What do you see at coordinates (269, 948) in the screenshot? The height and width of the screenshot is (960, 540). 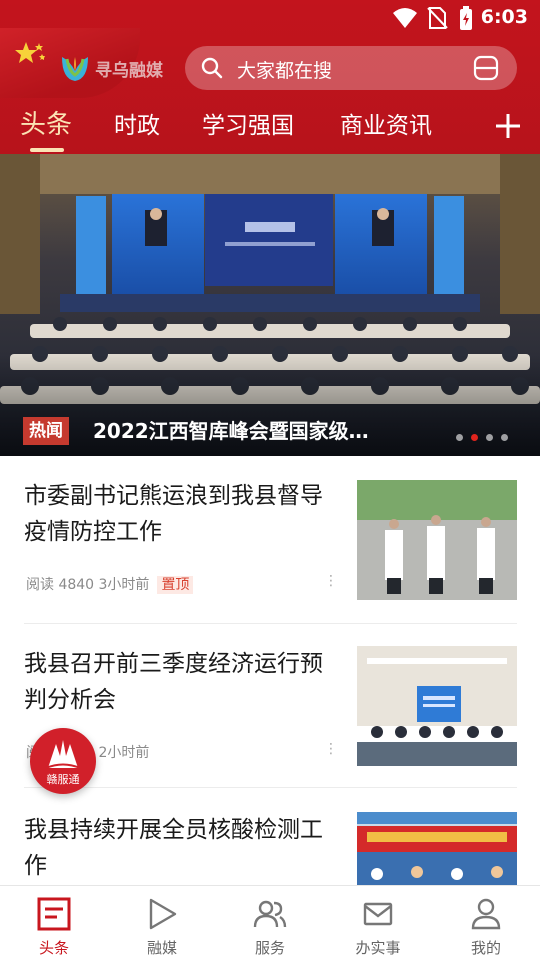 I see `nav-label: 服务` at bounding box center [269, 948].